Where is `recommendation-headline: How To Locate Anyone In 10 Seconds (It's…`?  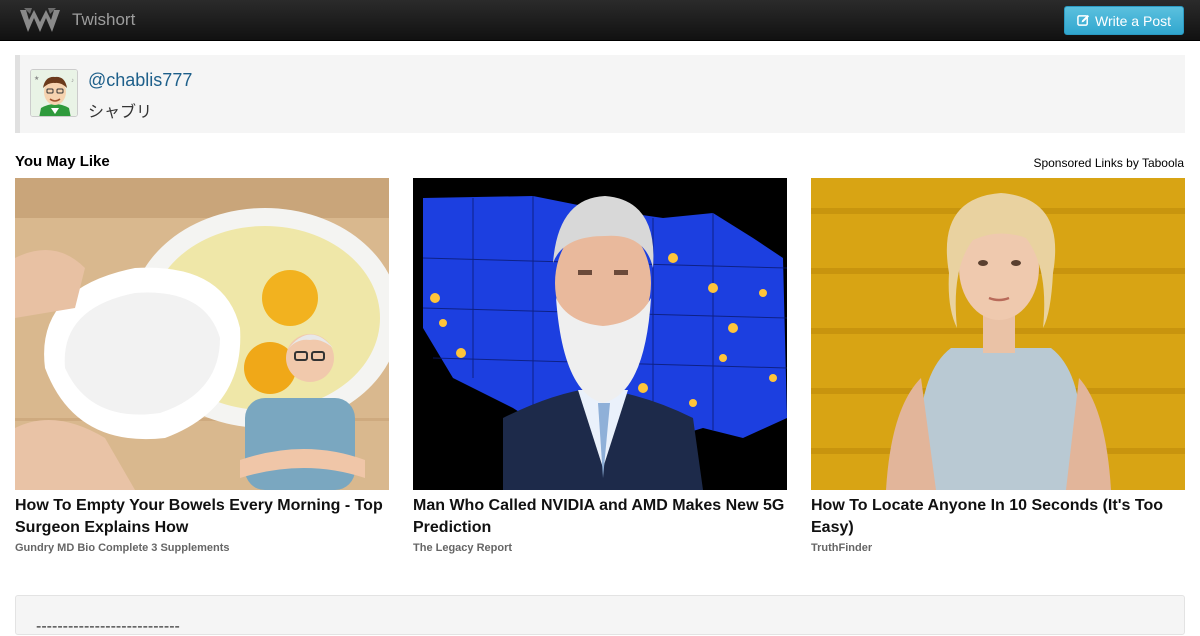 recommendation-headline: How To Locate Anyone In 10 Seconds (It's… is located at coordinates (998, 517).